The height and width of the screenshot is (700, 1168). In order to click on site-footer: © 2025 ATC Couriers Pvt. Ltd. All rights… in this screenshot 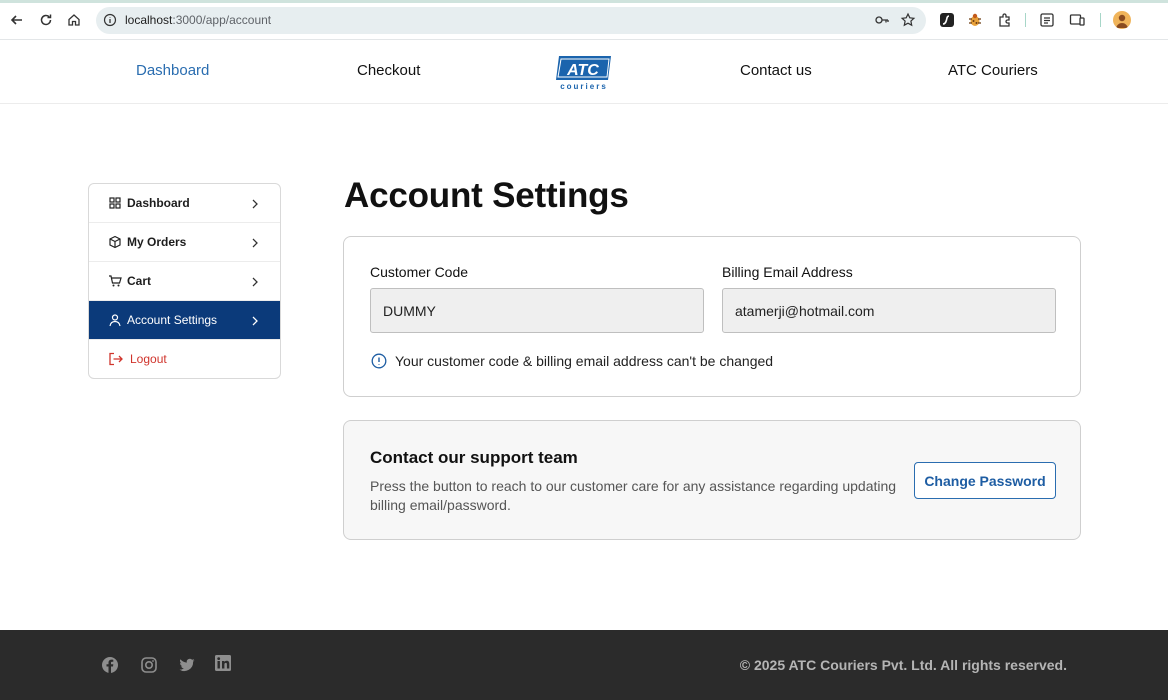, I will do `click(584, 665)`.